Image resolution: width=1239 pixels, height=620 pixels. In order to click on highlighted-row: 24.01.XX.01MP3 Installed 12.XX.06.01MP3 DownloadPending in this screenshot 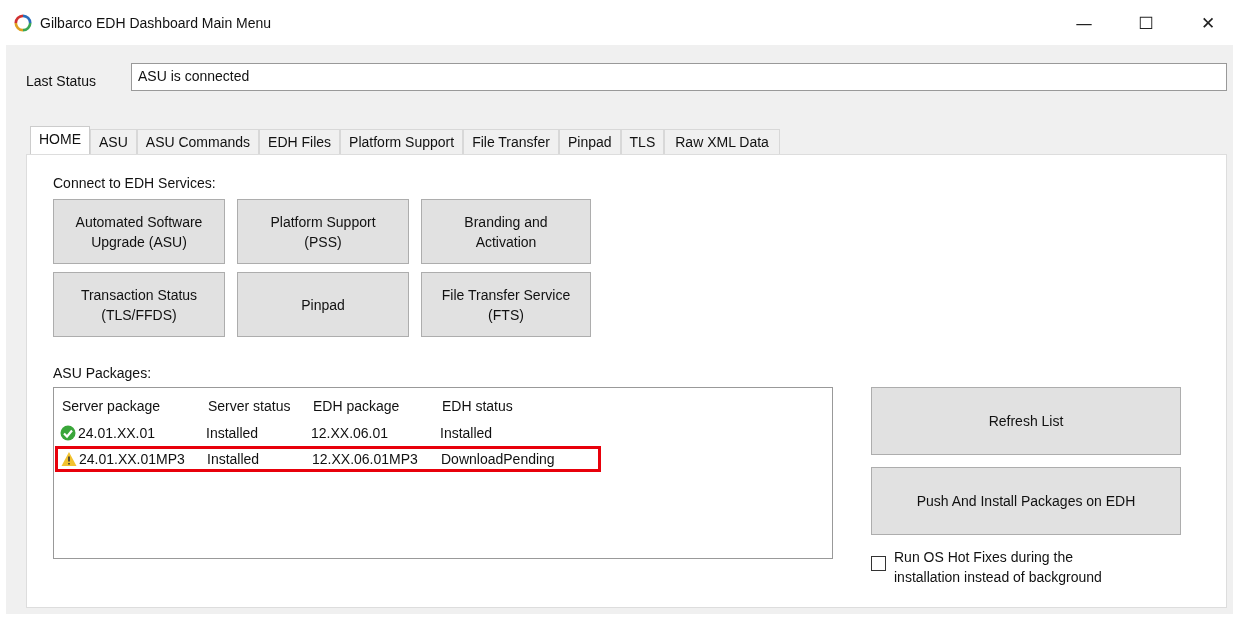, I will do `click(328, 459)`.